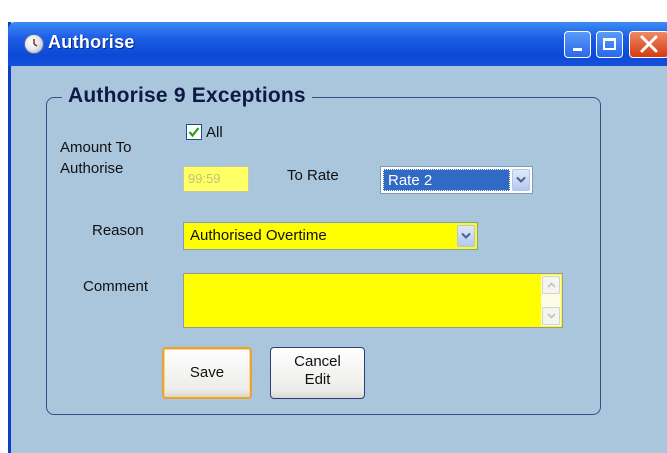 Image resolution: width=667 pixels, height=453 pixels. What do you see at coordinates (214, 132) in the screenshot?
I see `all-checkbox-label: All` at bounding box center [214, 132].